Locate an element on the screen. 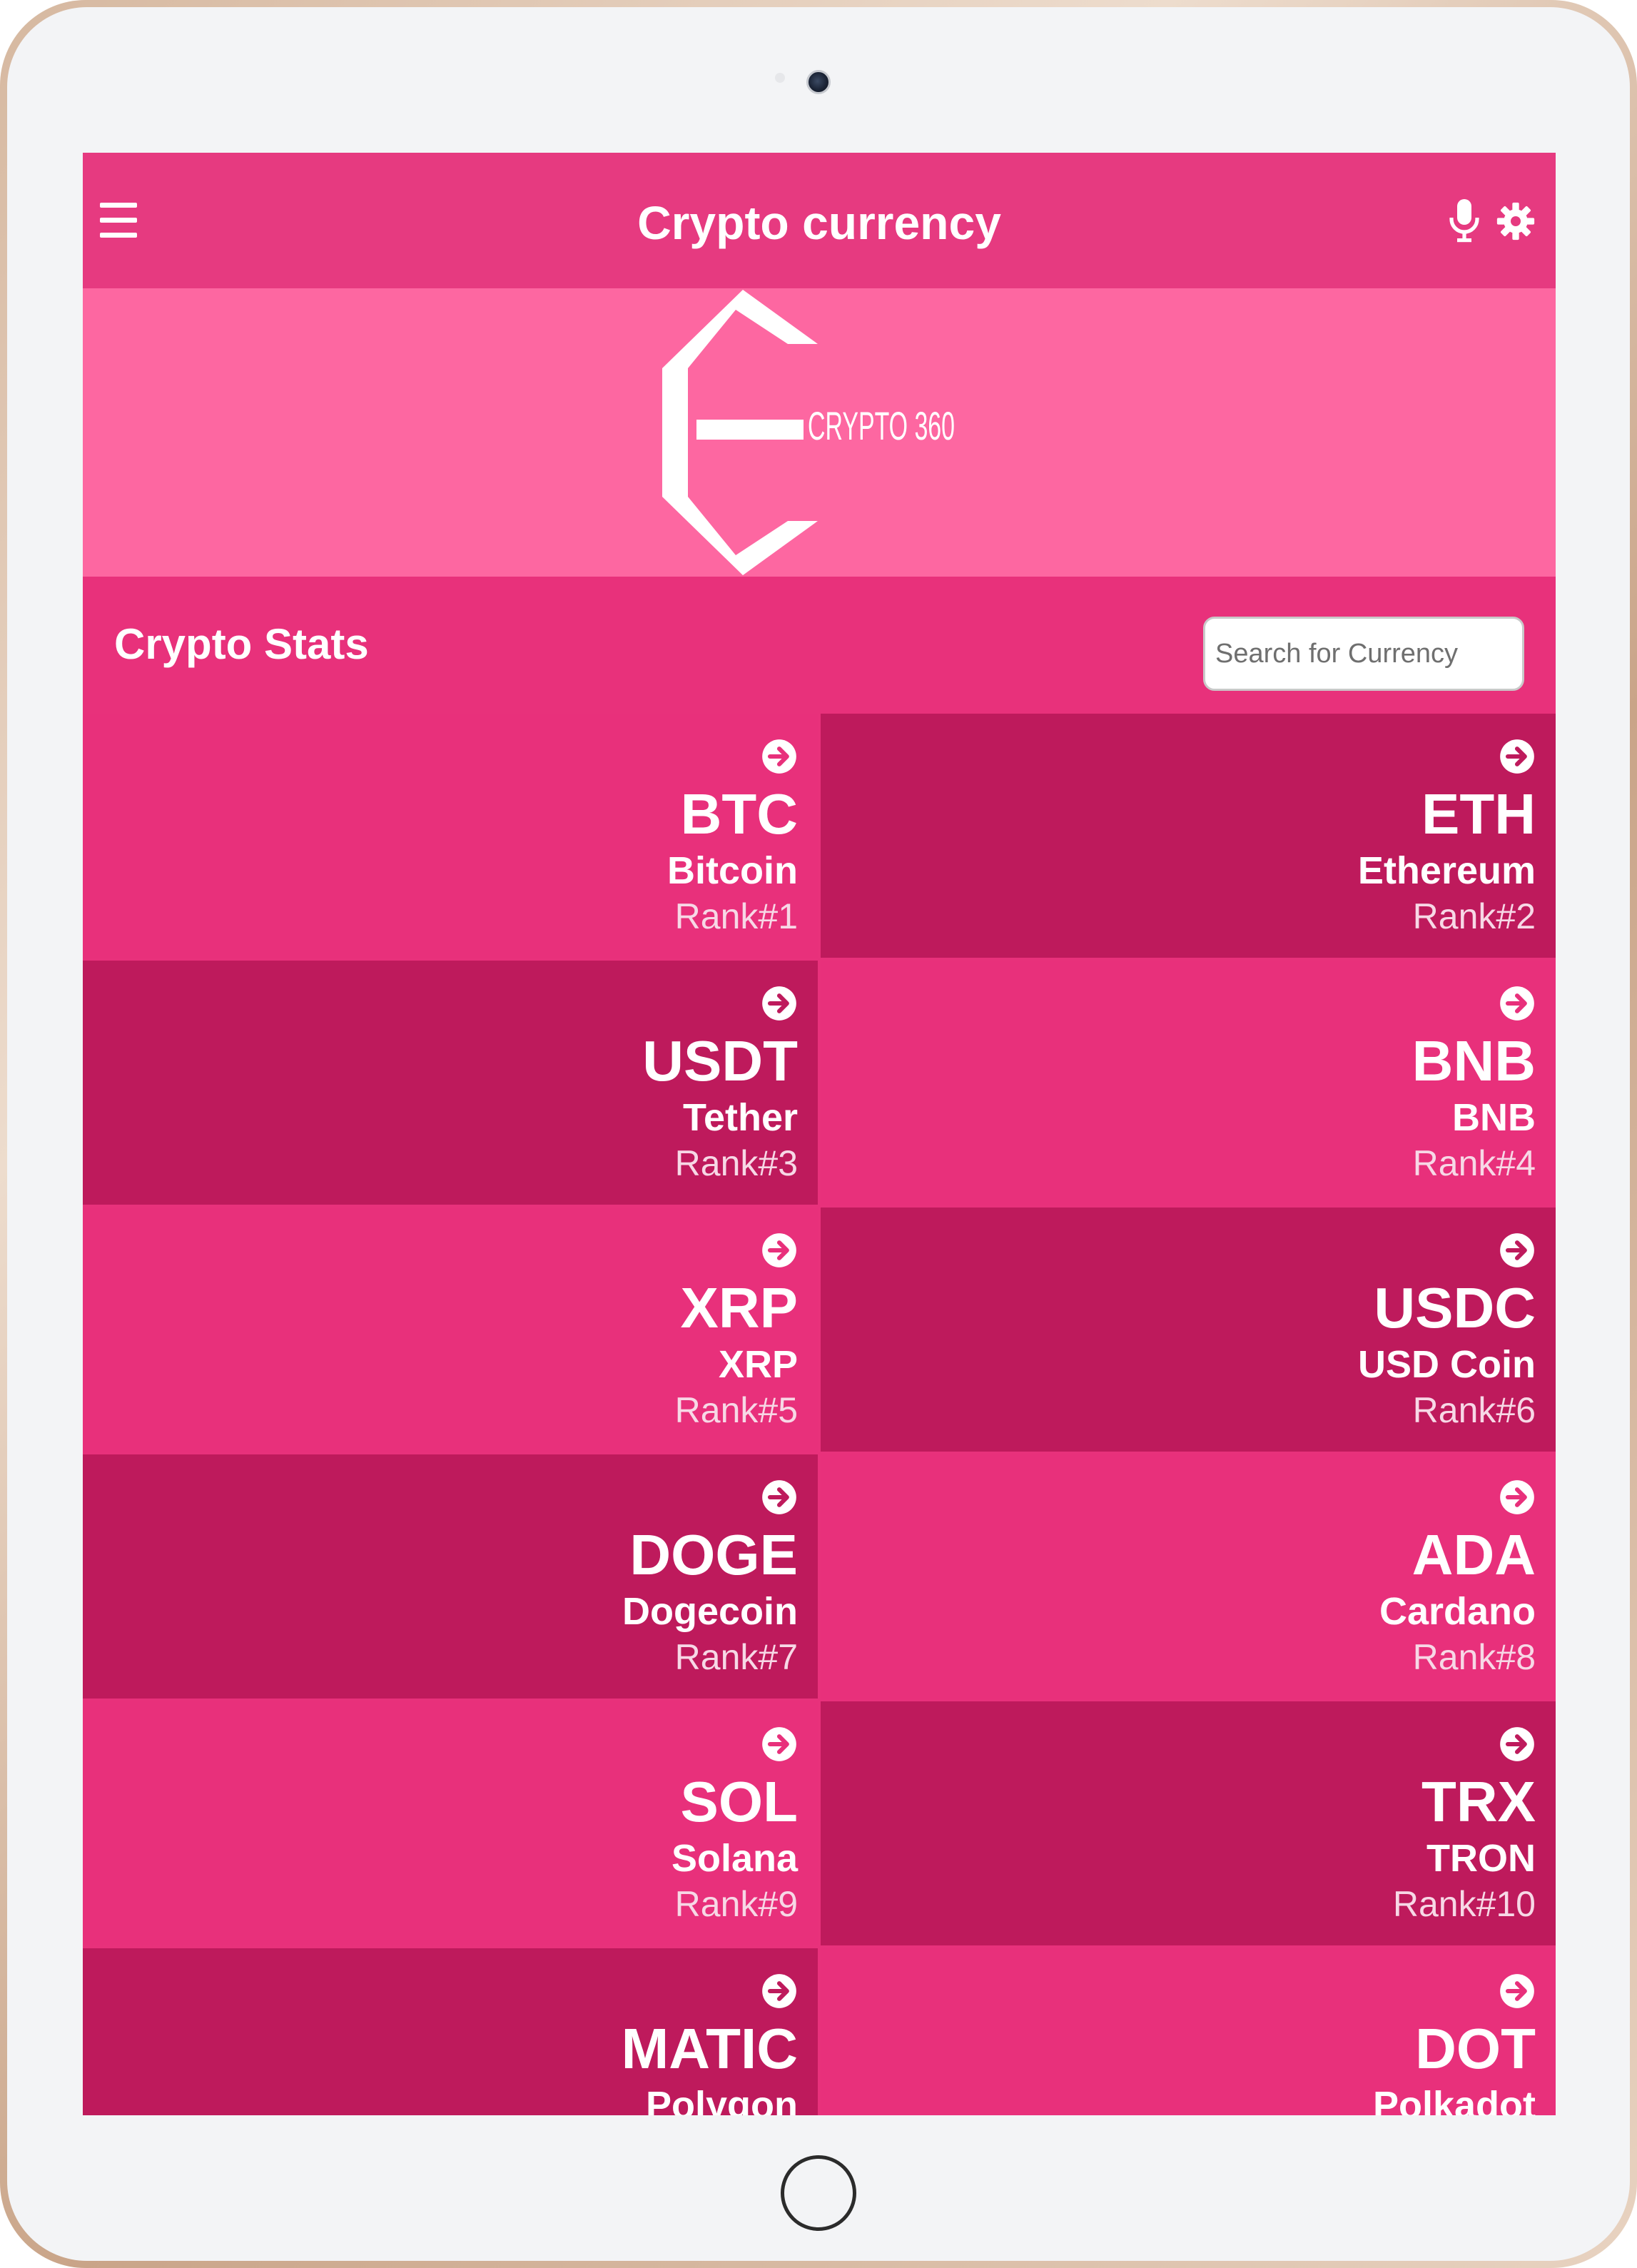 This screenshot has height=2268, width=1637. home-button is located at coordinates (818, 2193).